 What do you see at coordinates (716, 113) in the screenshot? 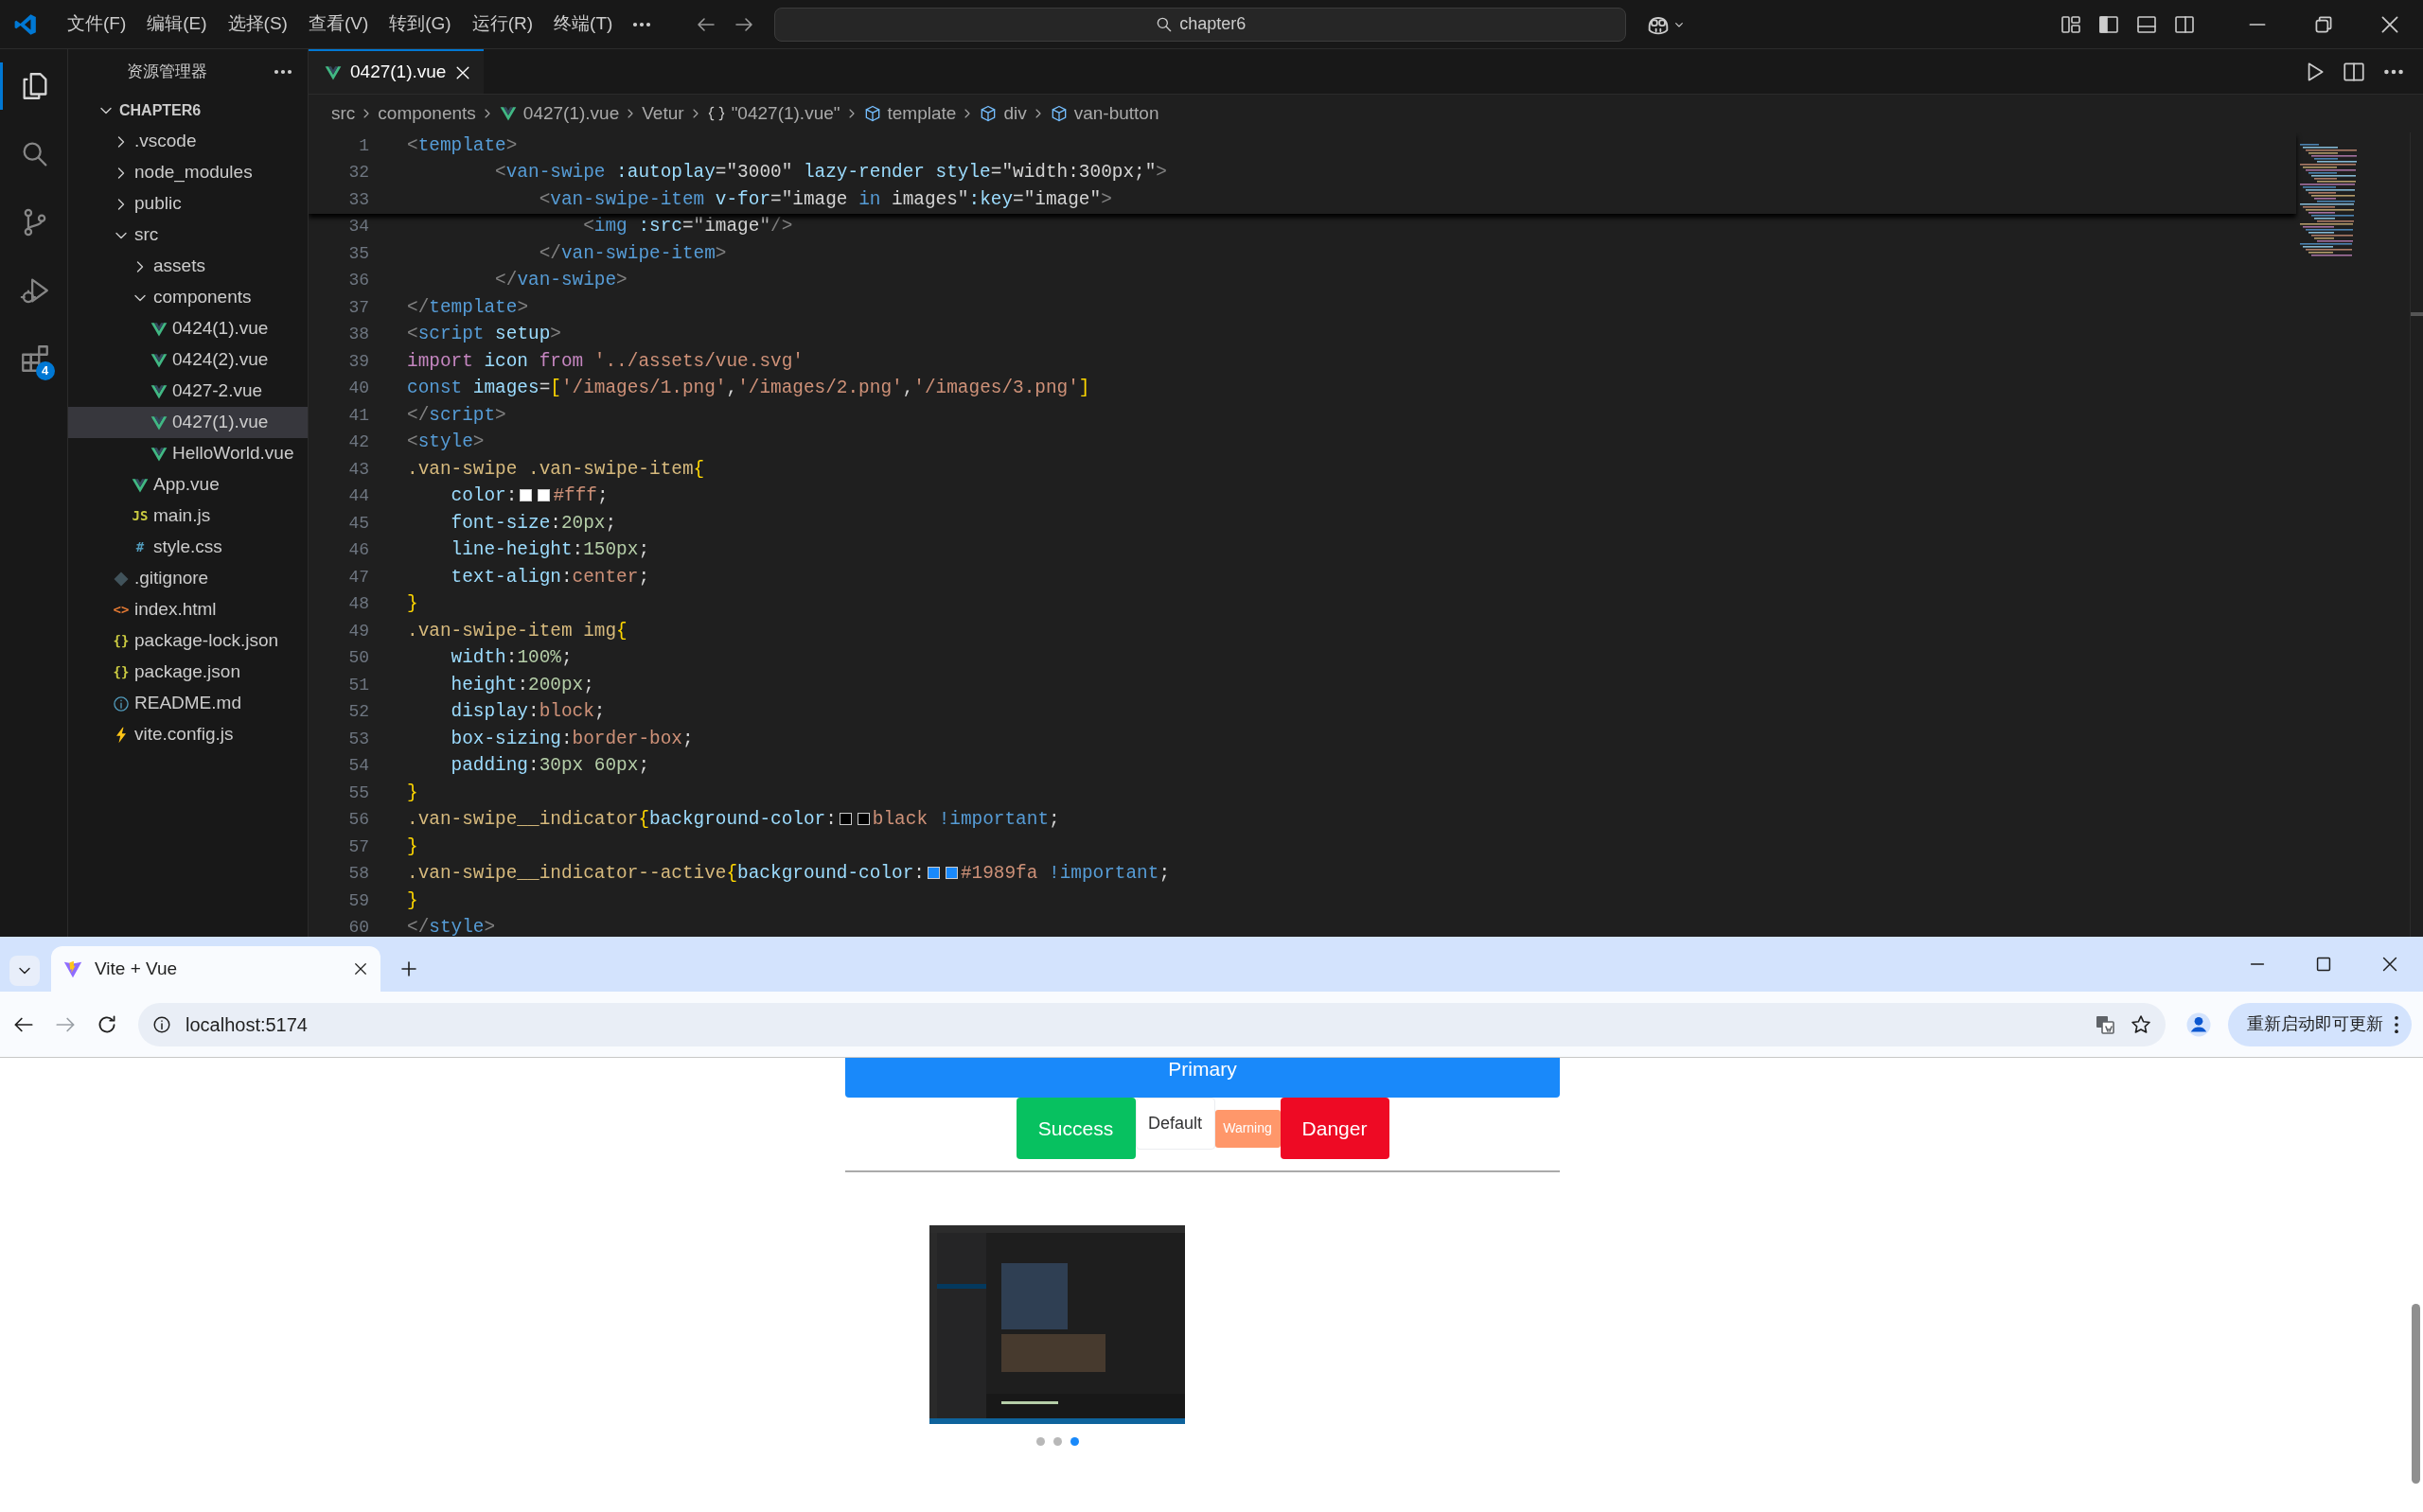
I see `braces-icon` at bounding box center [716, 113].